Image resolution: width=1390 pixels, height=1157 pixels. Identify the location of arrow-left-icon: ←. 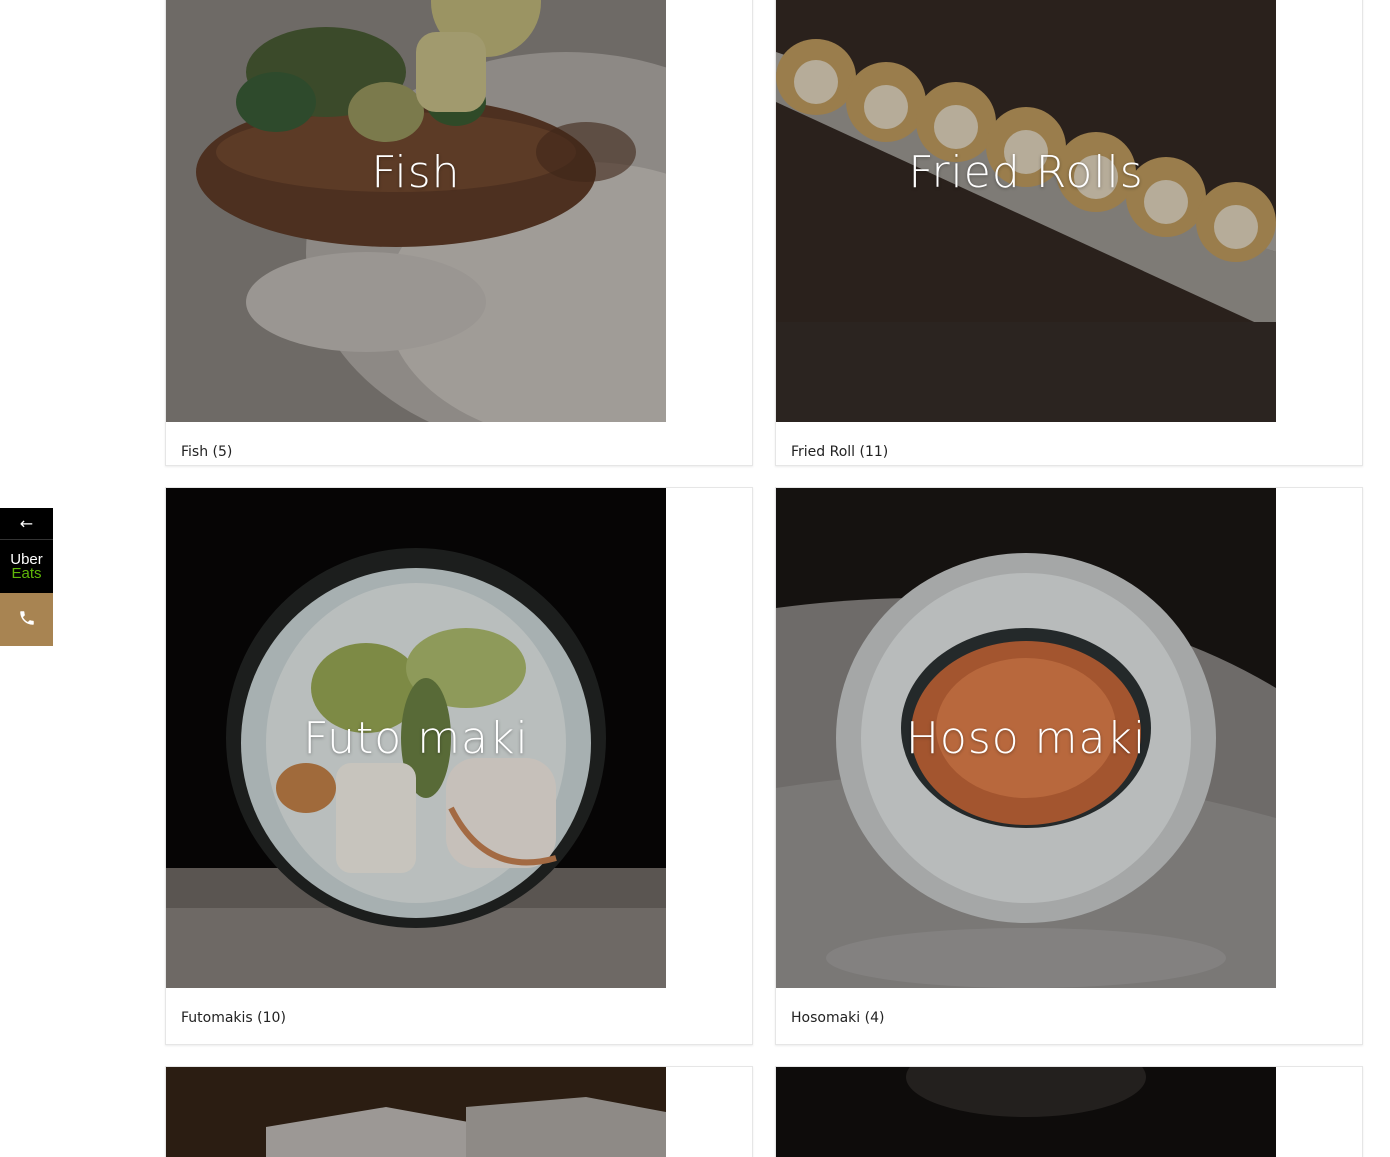
(26, 523).